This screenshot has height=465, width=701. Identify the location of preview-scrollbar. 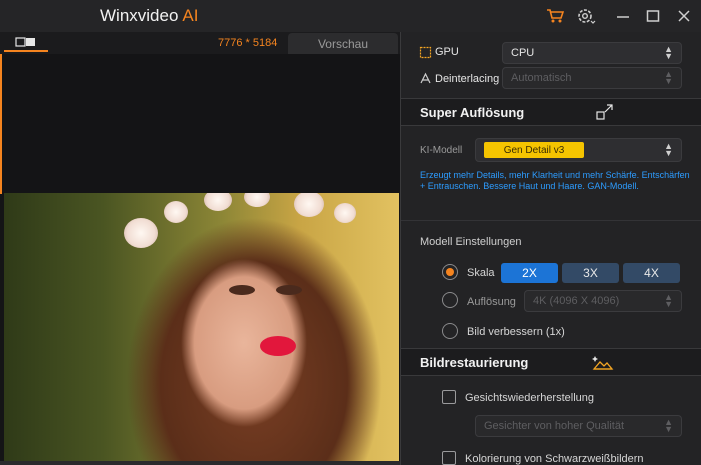
(200, 463).